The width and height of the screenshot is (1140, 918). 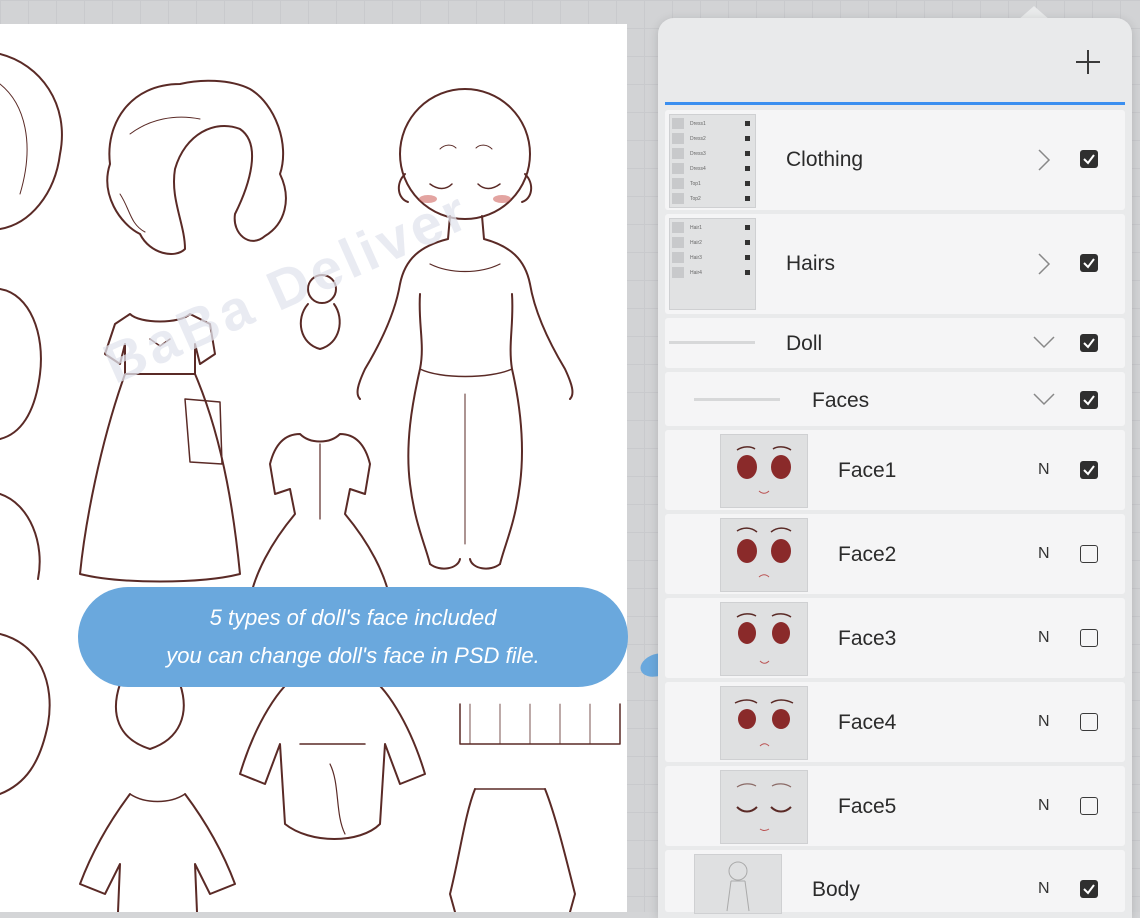 I want to click on layer-name: Body, so click(x=836, y=889).